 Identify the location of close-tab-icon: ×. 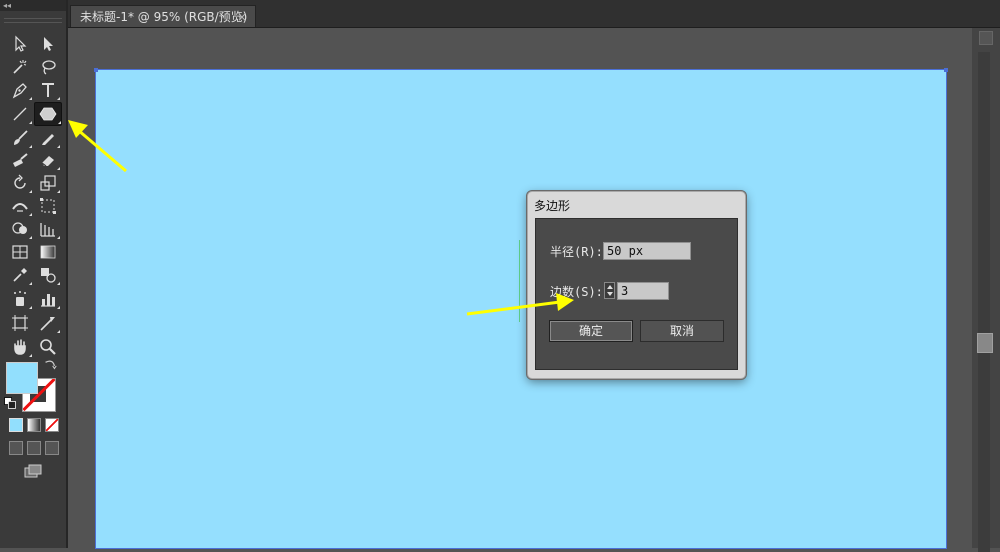
(242, 17).